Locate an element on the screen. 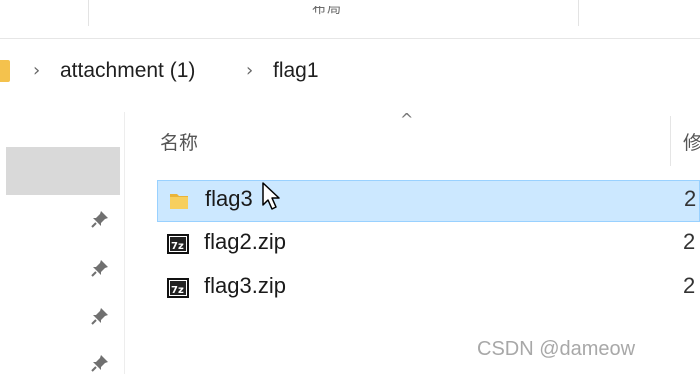 Image resolution: width=700 pixels, height=374 pixels. column-header-modified: 修 is located at coordinates (691, 141).